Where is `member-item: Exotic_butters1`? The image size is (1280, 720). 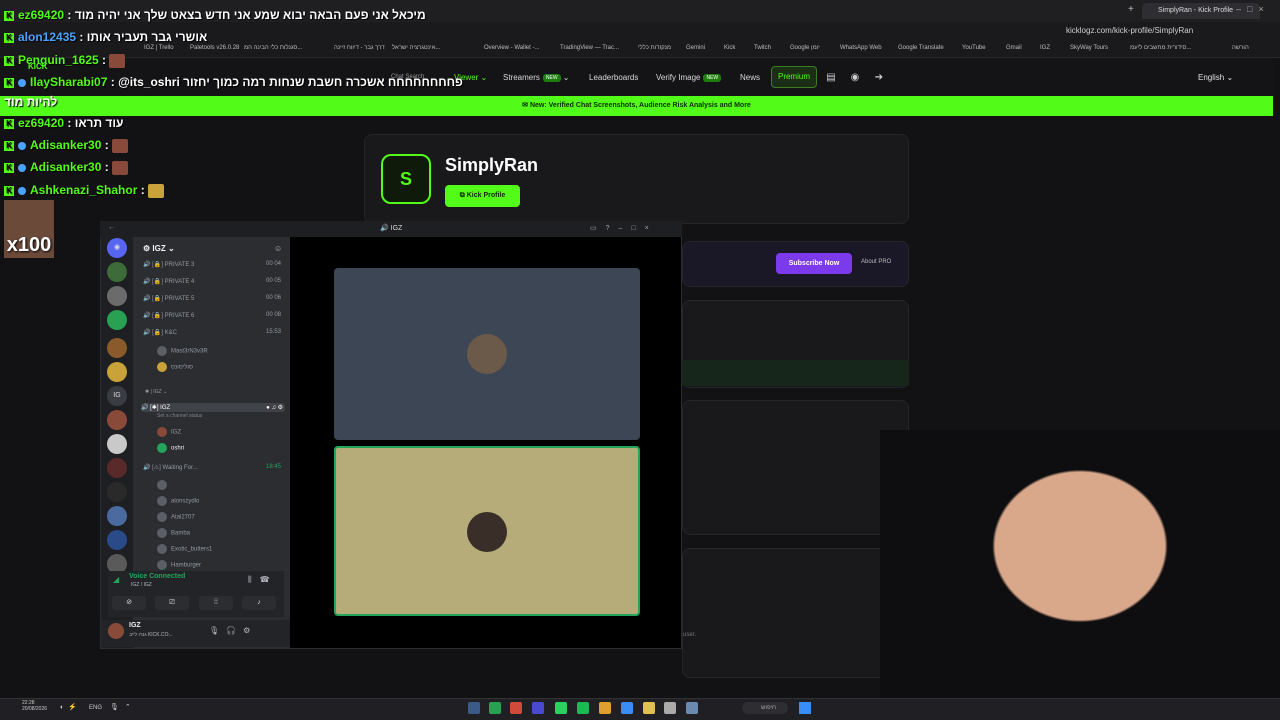 member-item: Exotic_butters1 is located at coordinates (184, 549).